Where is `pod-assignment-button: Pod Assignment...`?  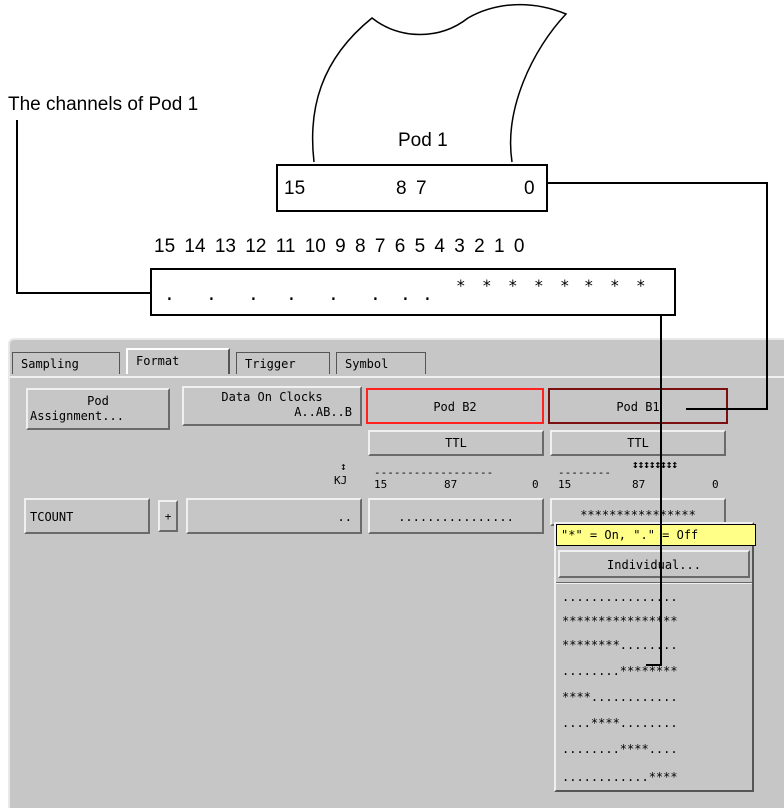 pod-assignment-button: Pod Assignment... is located at coordinates (98, 409).